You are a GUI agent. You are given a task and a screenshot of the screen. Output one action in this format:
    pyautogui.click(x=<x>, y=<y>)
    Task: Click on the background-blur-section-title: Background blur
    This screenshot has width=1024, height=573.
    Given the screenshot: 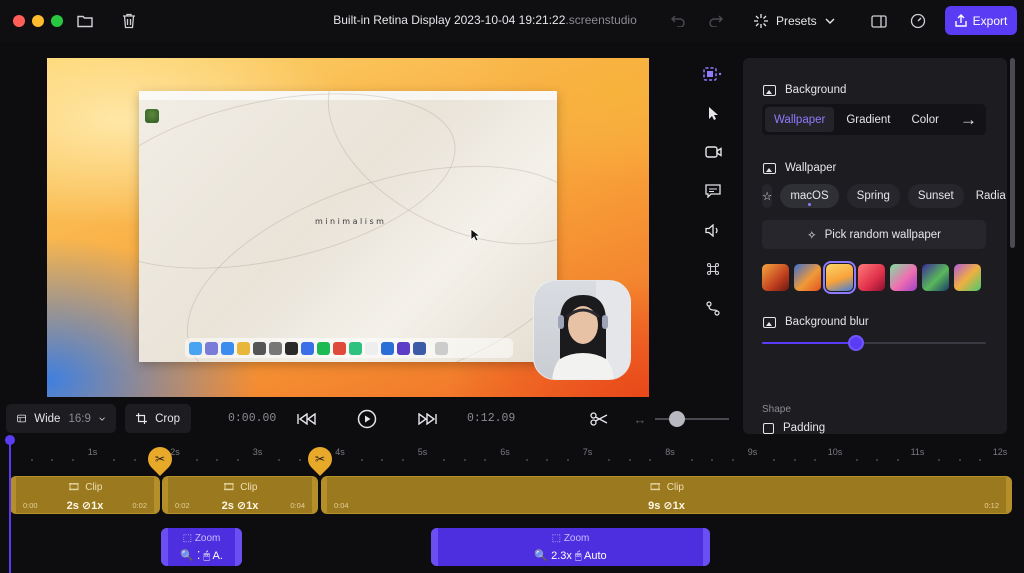 What is the action you would take?
    pyautogui.click(x=816, y=322)
    